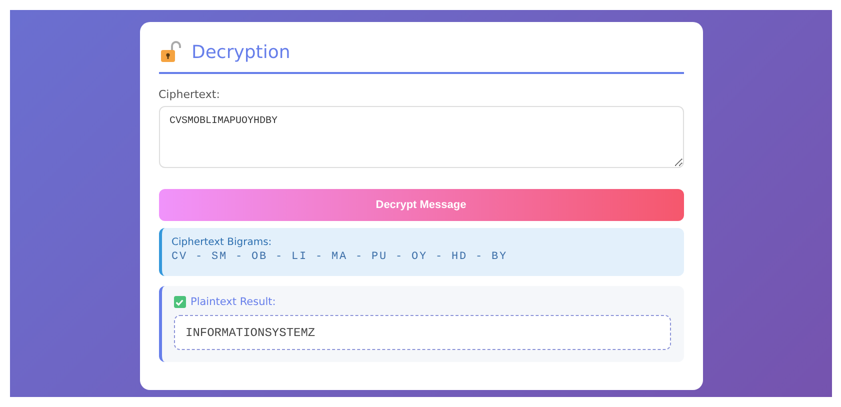 This screenshot has width=841, height=407. What do you see at coordinates (340, 257) in the screenshot?
I see `bigrams-text: CV - SM - OB - LI - MA - PU - OY - HD - BY` at bounding box center [340, 257].